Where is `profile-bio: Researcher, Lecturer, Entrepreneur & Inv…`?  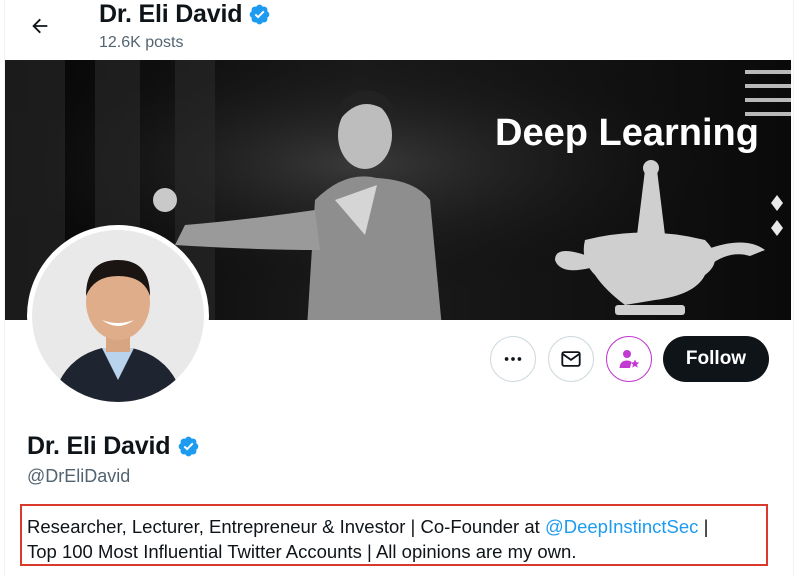 profile-bio: Researcher, Lecturer, Entrepreneur & Inv… is located at coordinates (394, 535).